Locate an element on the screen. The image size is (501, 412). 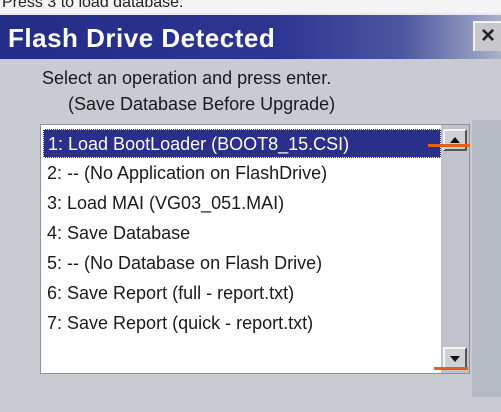
close-icon: × is located at coordinates (487, 35).